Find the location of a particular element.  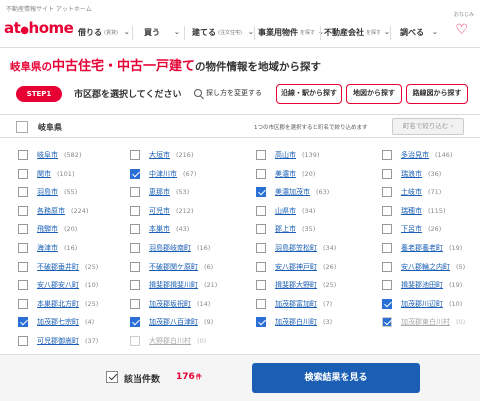

city-option: 海津市 (16) is located at coordinates (47, 248).